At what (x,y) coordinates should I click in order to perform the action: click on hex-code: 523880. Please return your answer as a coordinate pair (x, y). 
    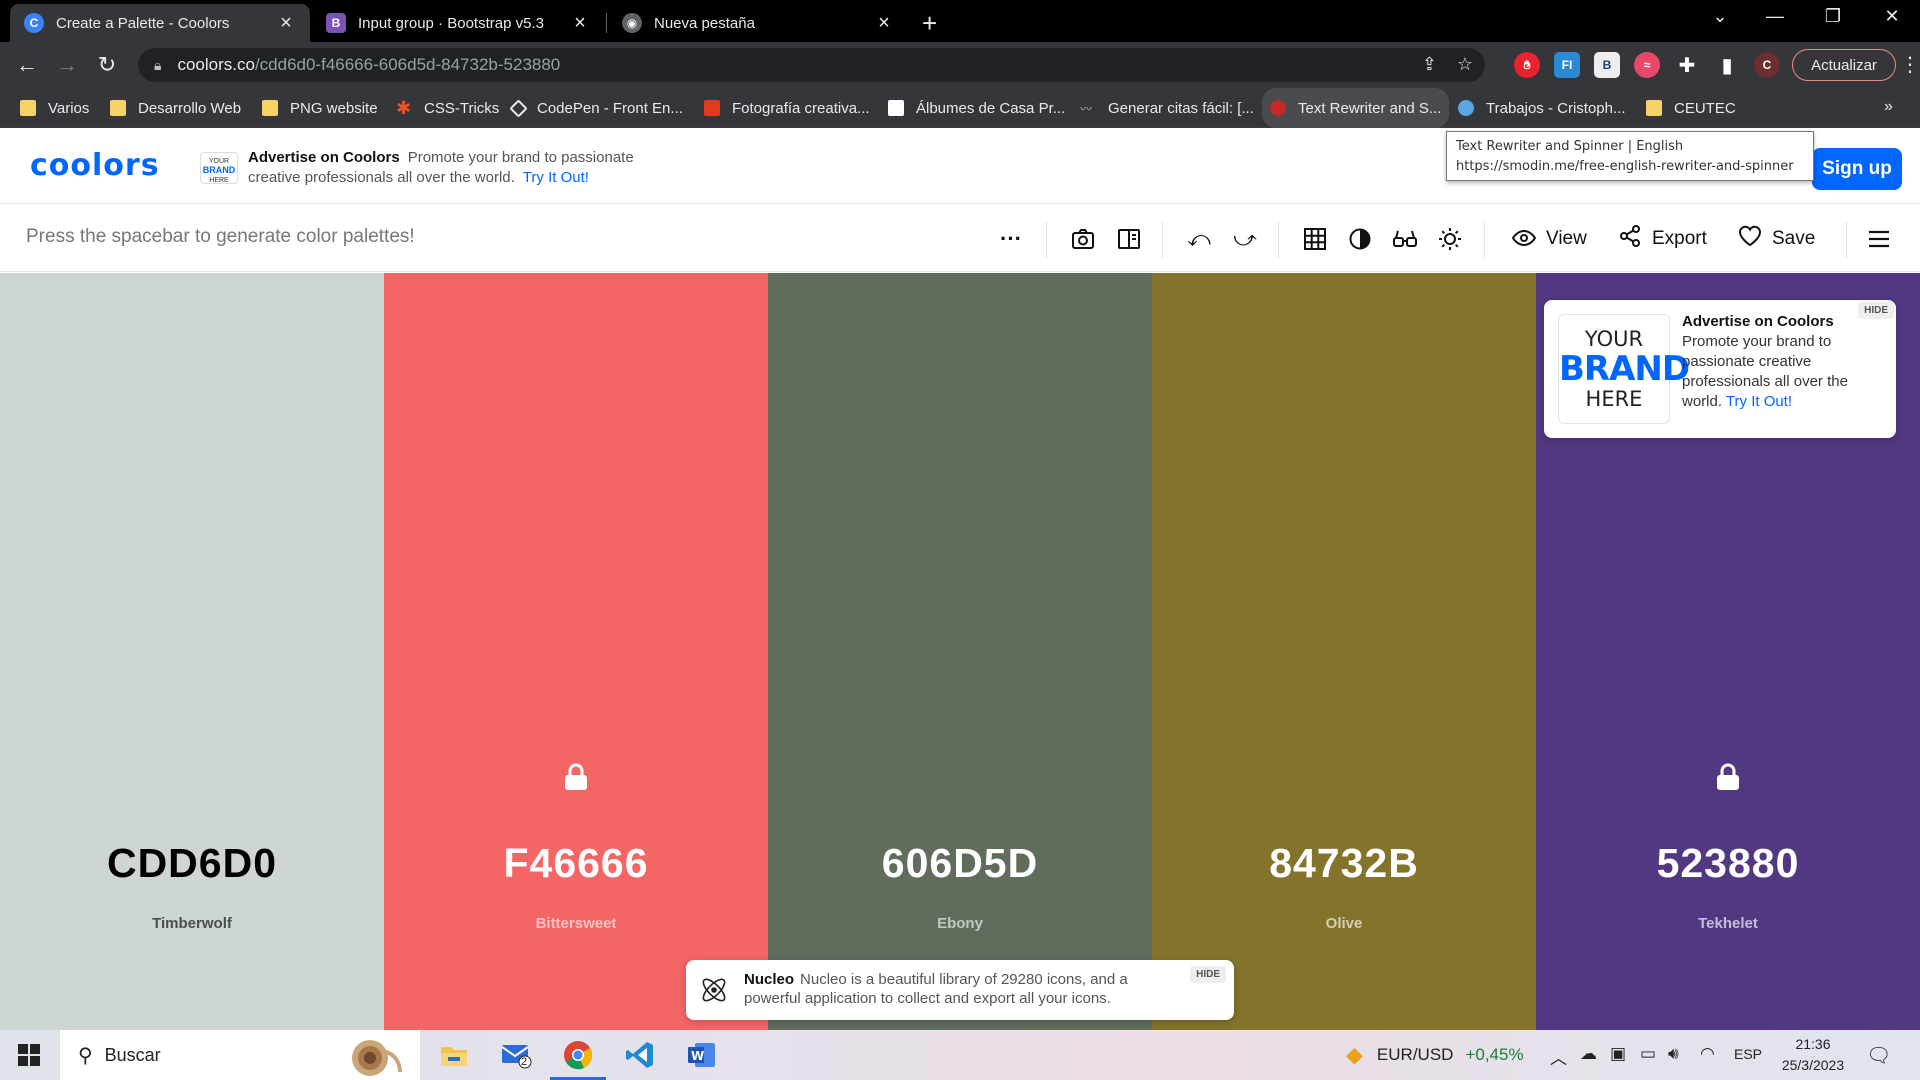
    Looking at the image, I should click on (1728, 863).